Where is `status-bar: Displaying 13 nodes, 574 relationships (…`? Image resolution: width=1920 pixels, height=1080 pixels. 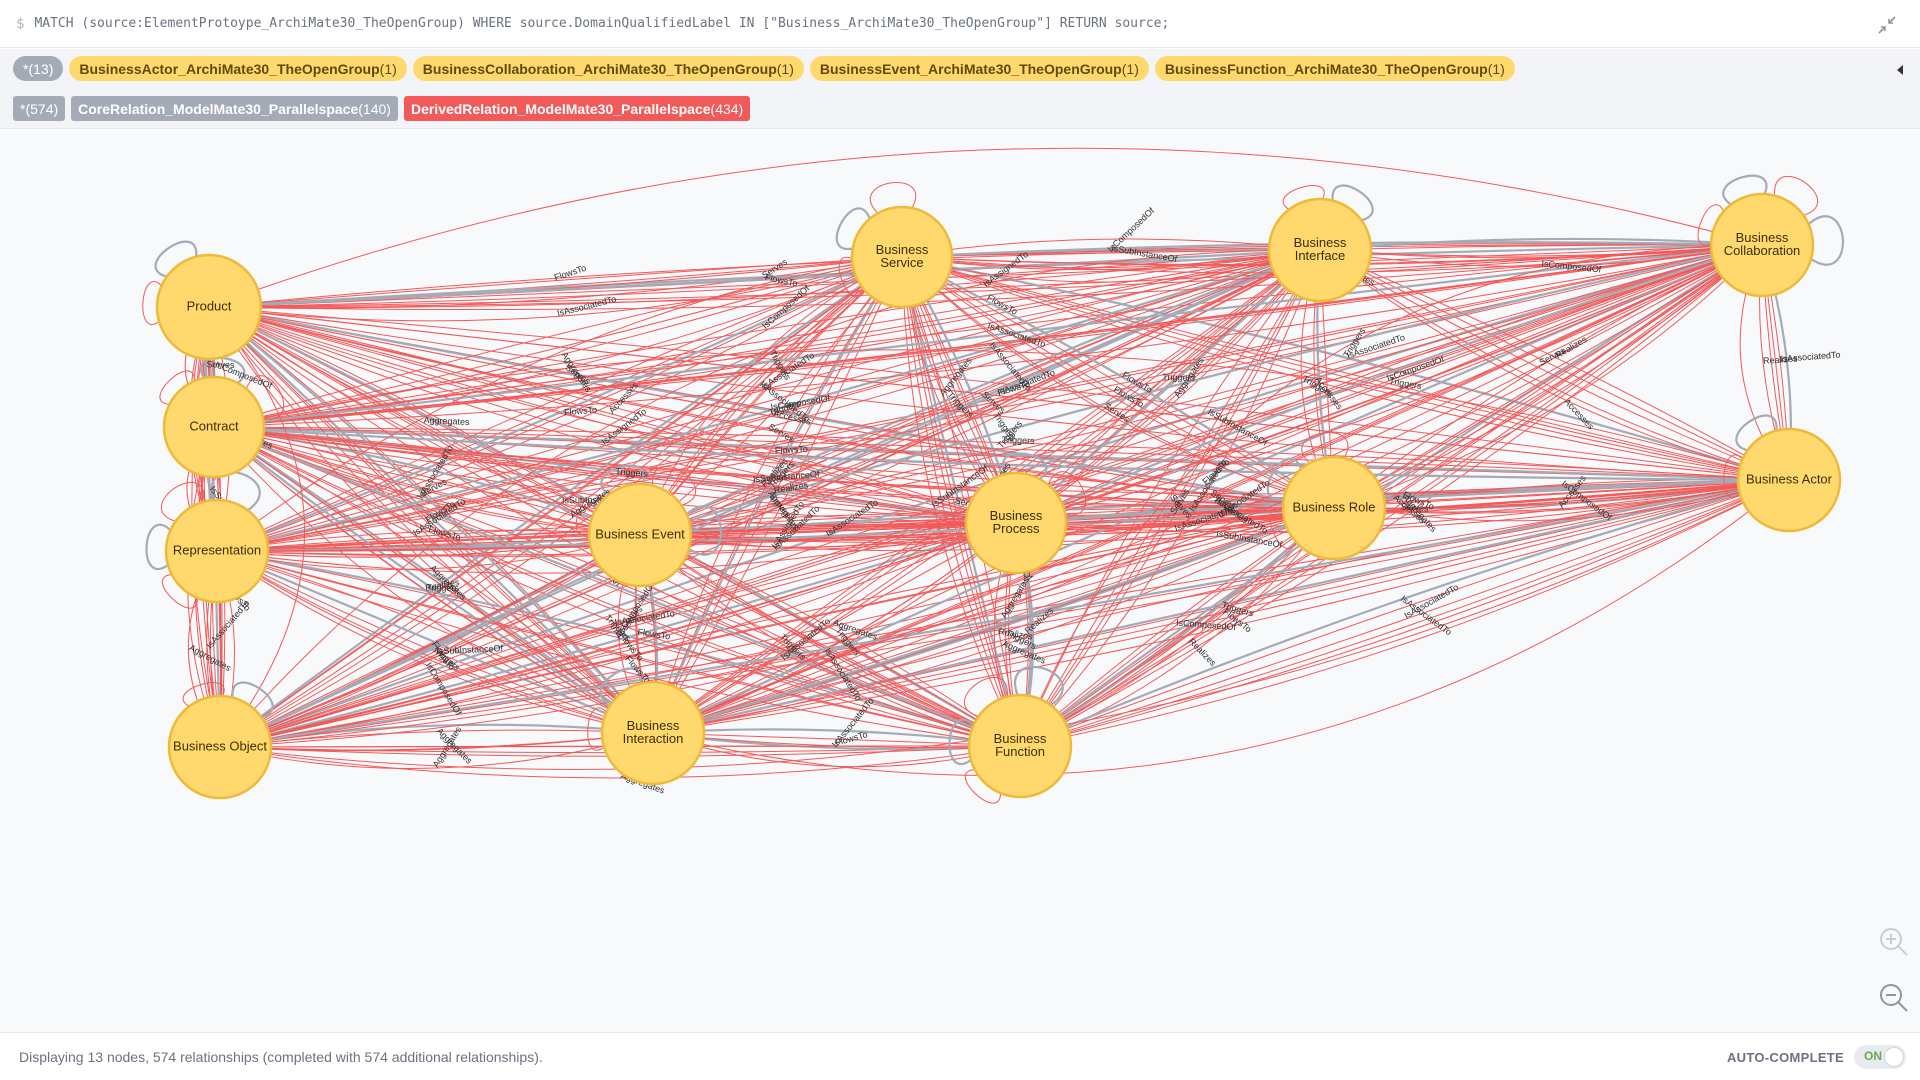
status-bar: Displaying 13 nodes, 574 relationships (… is located at coordinates (960, 1056).